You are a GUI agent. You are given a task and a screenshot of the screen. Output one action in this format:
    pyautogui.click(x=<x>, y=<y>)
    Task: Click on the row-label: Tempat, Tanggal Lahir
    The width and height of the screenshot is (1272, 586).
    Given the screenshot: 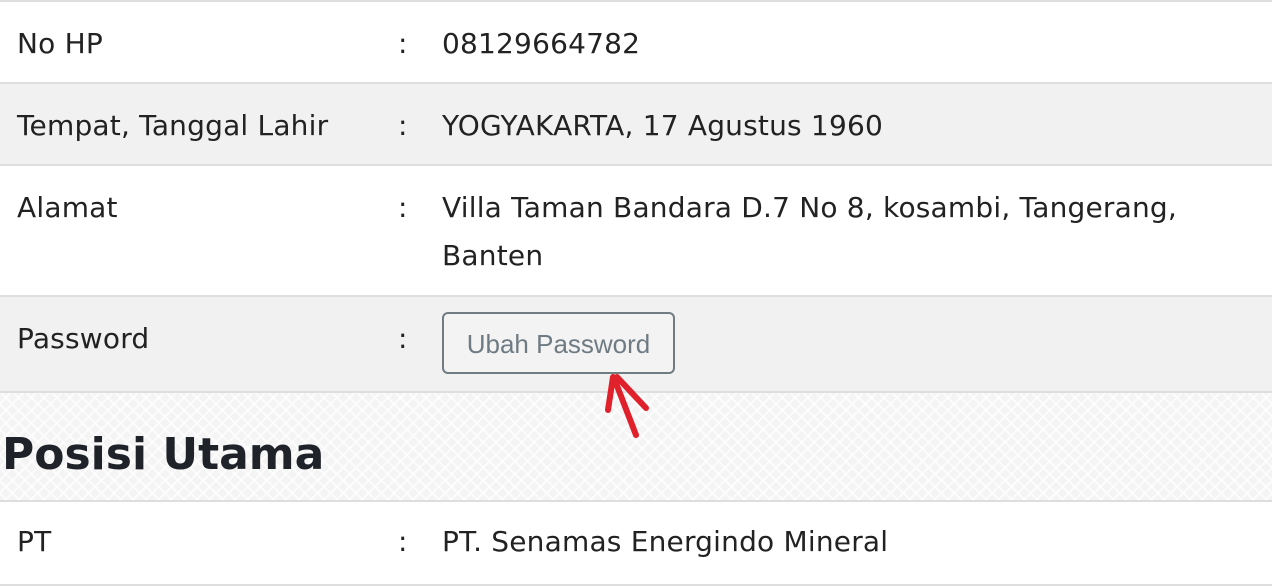 What is the action you would take?
    pyautogui.click(x=173, y=125)
    